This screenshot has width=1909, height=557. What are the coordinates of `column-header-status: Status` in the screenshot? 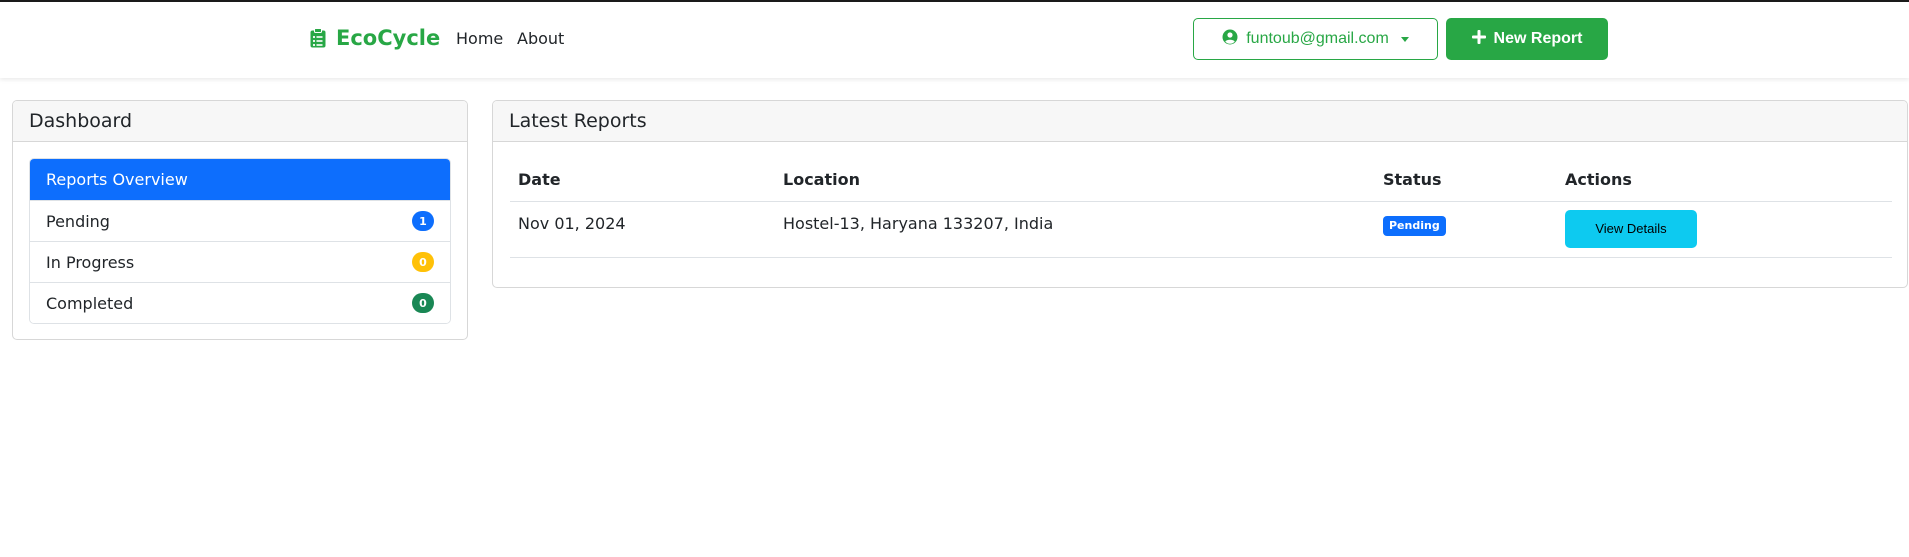 It's located at (1466, 180).